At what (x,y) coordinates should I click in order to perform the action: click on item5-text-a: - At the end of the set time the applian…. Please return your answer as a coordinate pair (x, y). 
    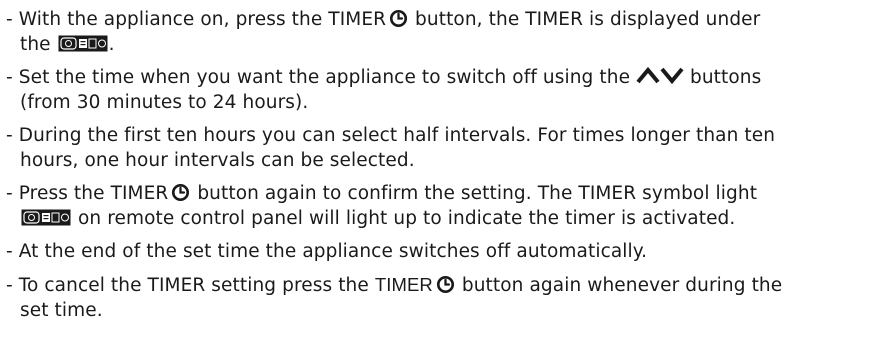
    Looking at the image, I should click on (327, 251).